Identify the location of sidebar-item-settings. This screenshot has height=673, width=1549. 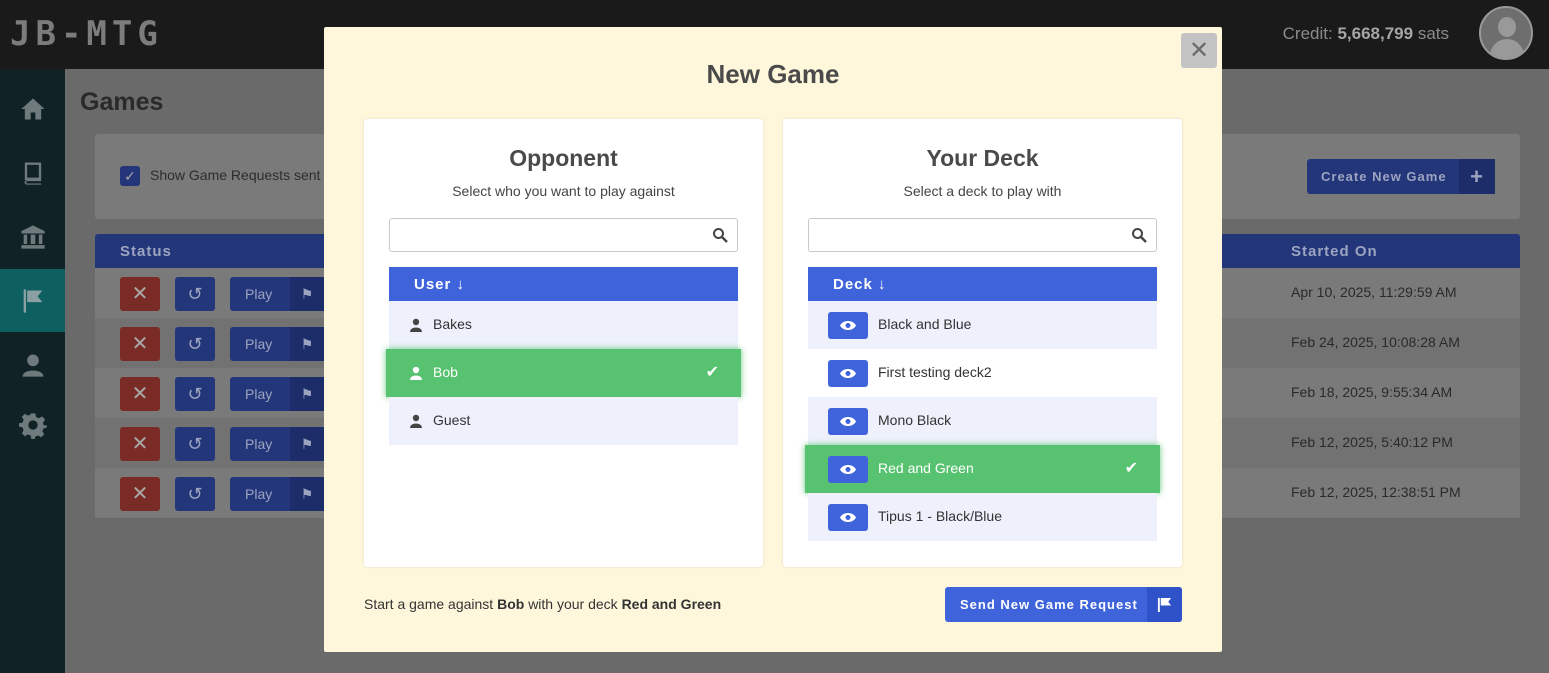
(32, 424).